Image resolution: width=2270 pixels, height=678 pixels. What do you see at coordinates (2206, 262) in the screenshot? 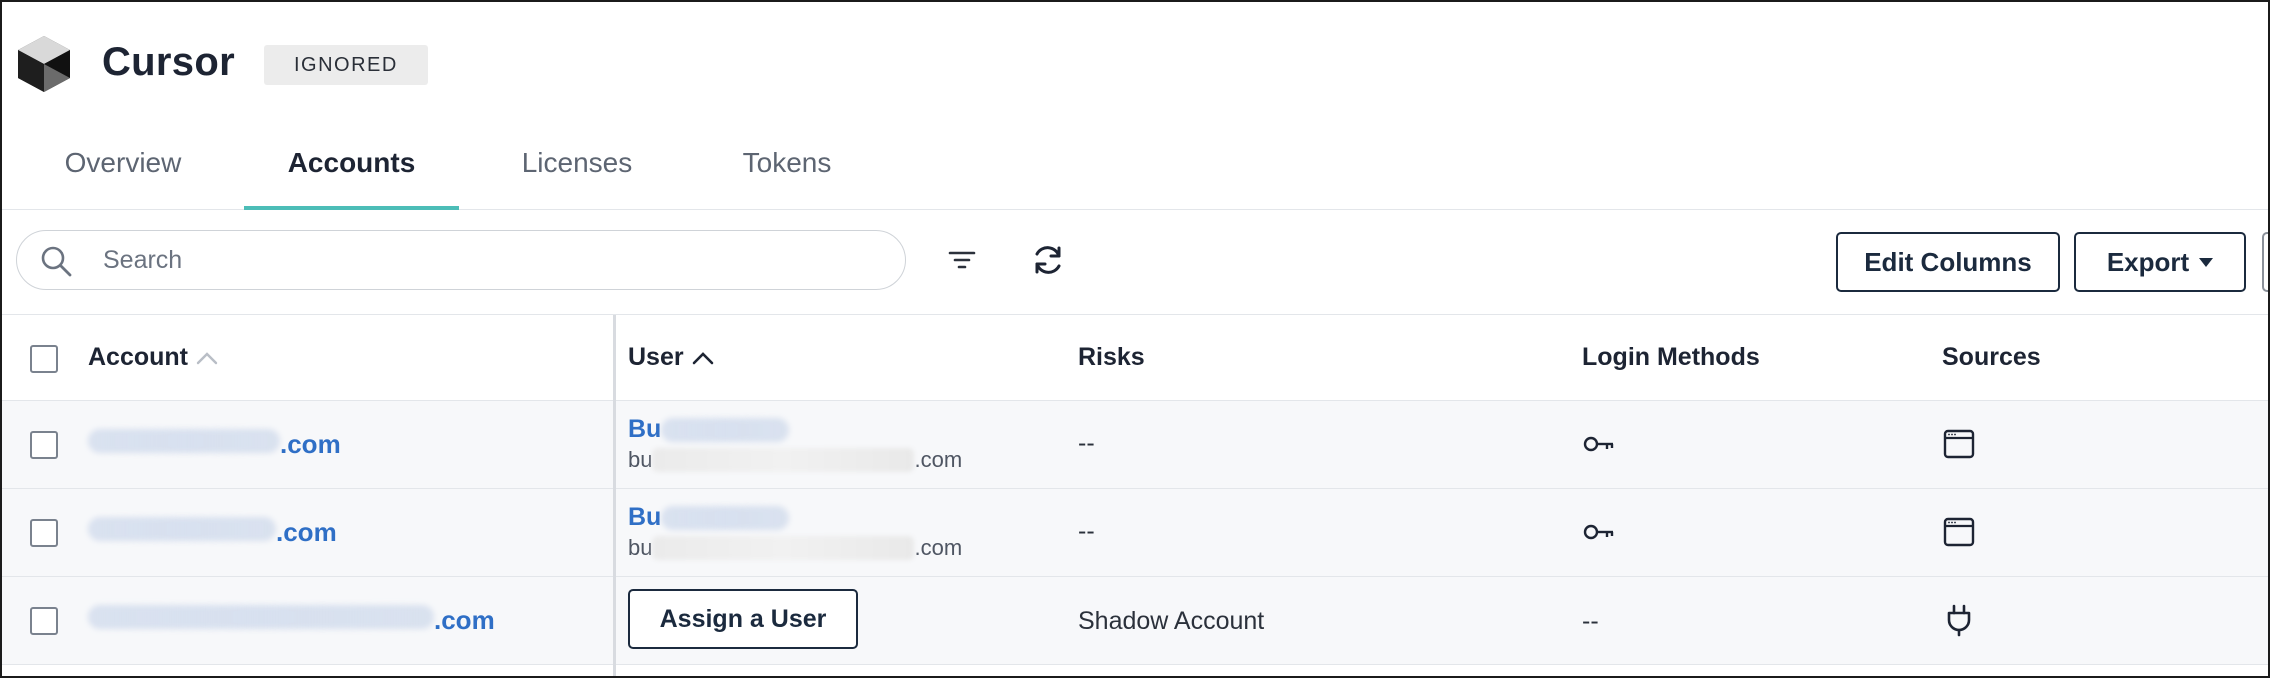
I see `caret-down-icon` at bounding box center [2206, 262].